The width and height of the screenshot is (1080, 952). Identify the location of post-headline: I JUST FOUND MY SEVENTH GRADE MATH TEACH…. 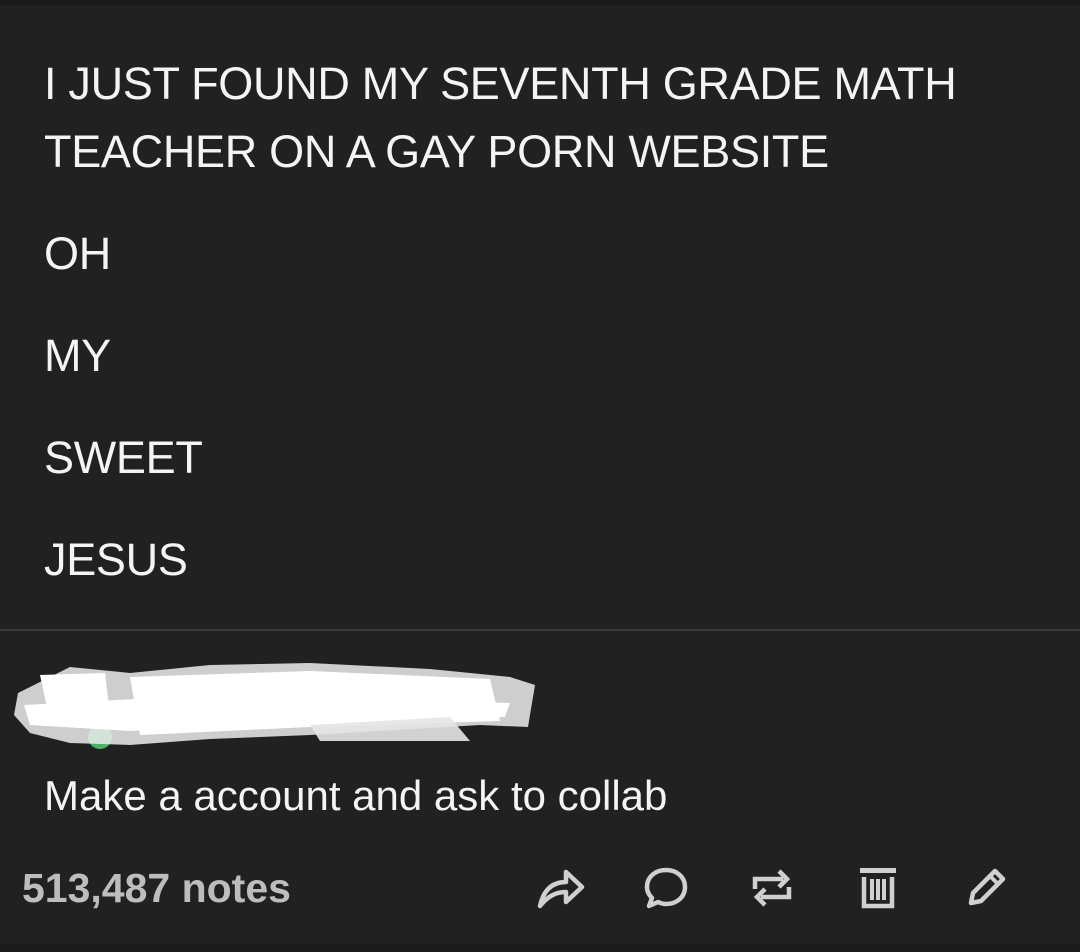
(500, 117).